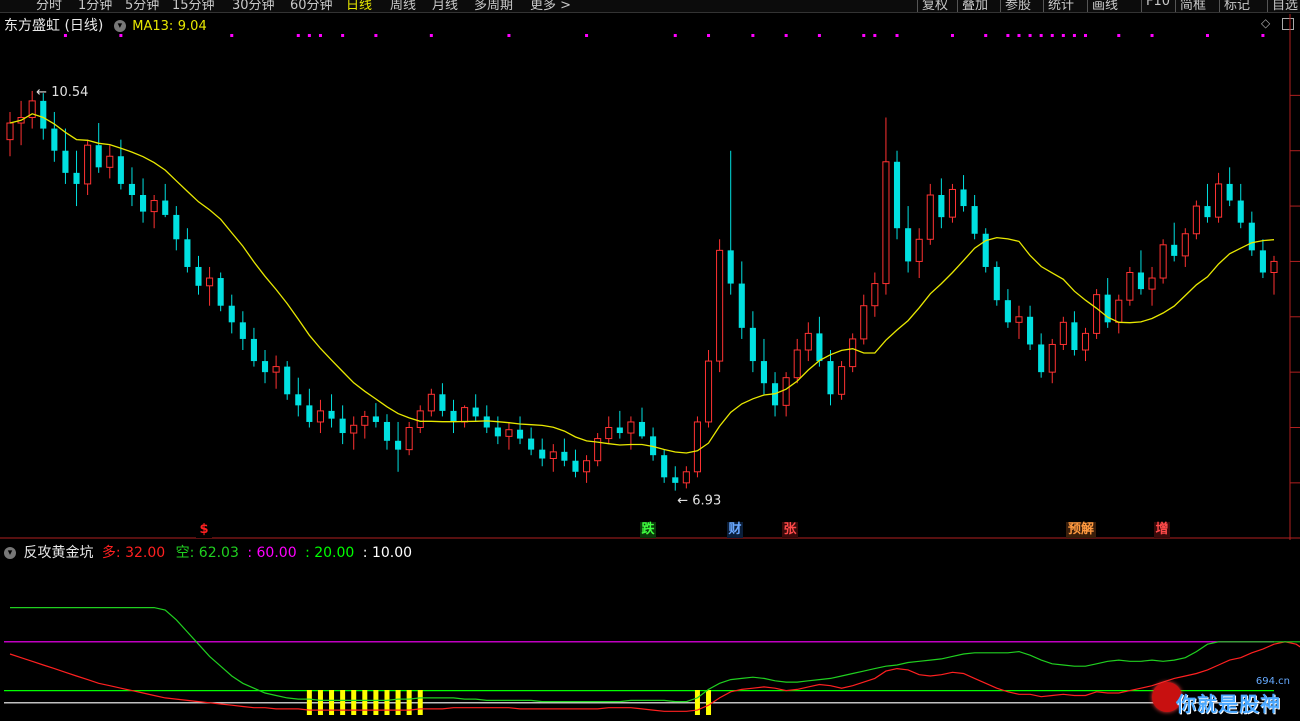 Image resolution: width=1300 pixels, height=721 pixels. What do you see at coordinates (1162, 530) in the screenshot?
I see `event-badge-5: 增` at bounding box center [1162, 530].